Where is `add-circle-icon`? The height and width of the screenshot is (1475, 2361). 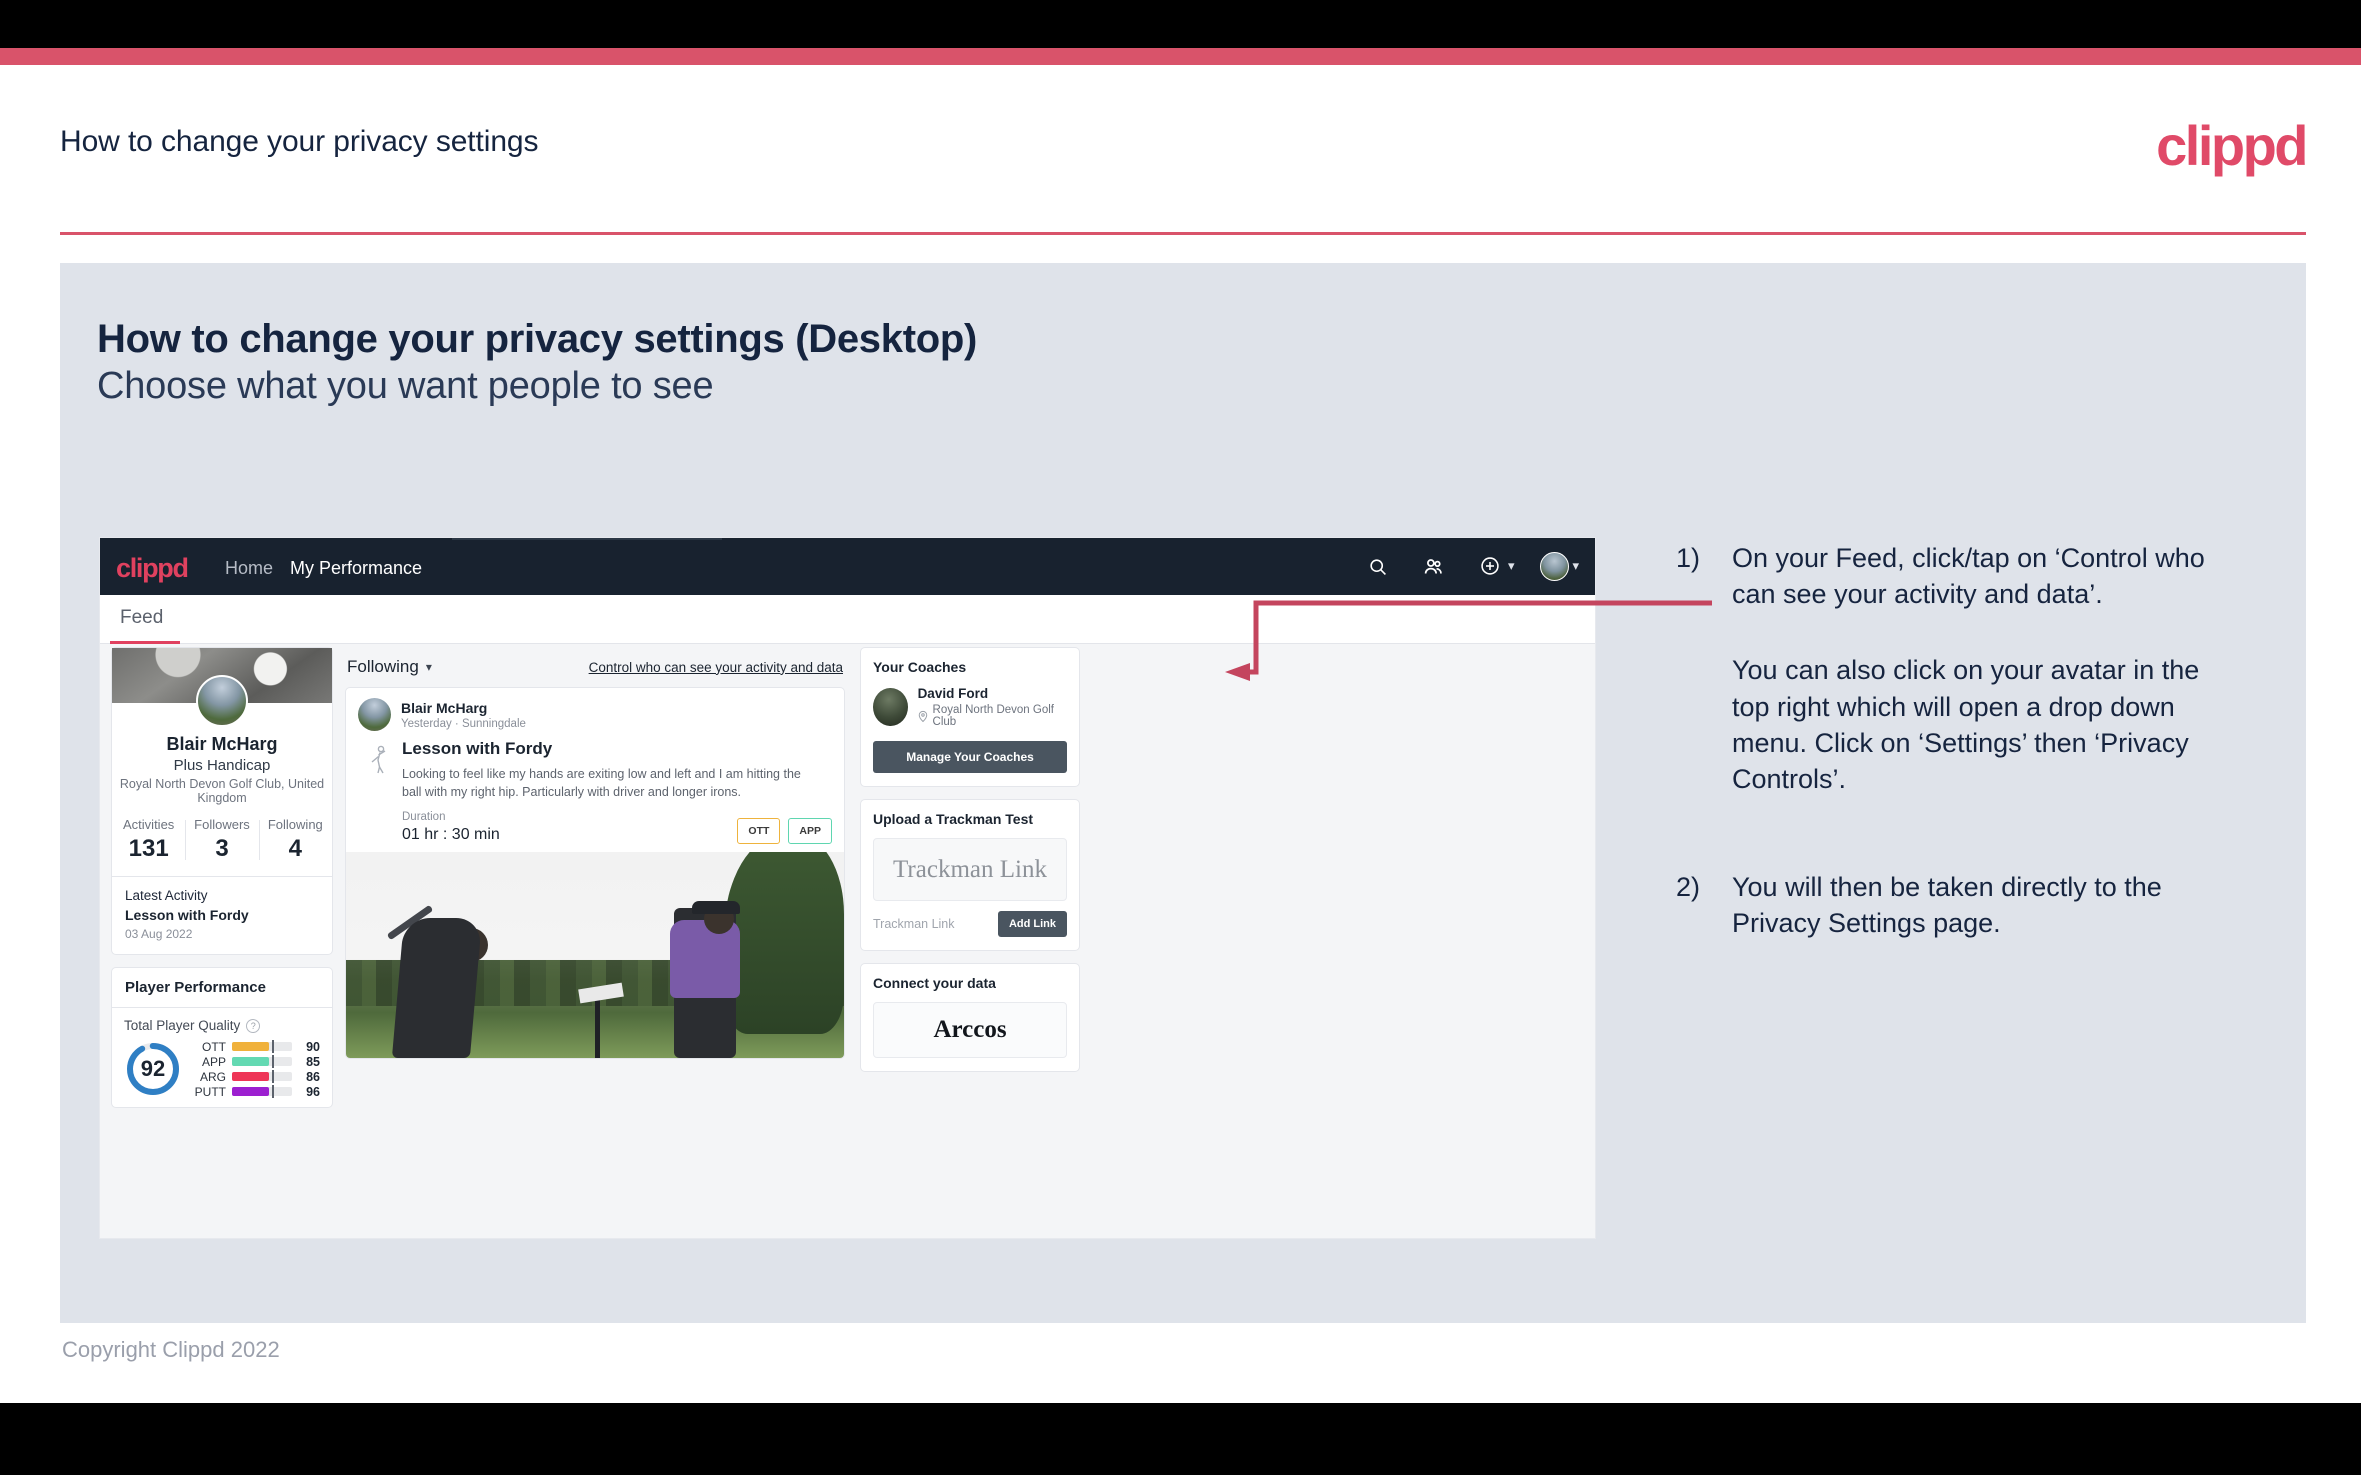 add-circle-icon is located at coordinates (1490, 566).